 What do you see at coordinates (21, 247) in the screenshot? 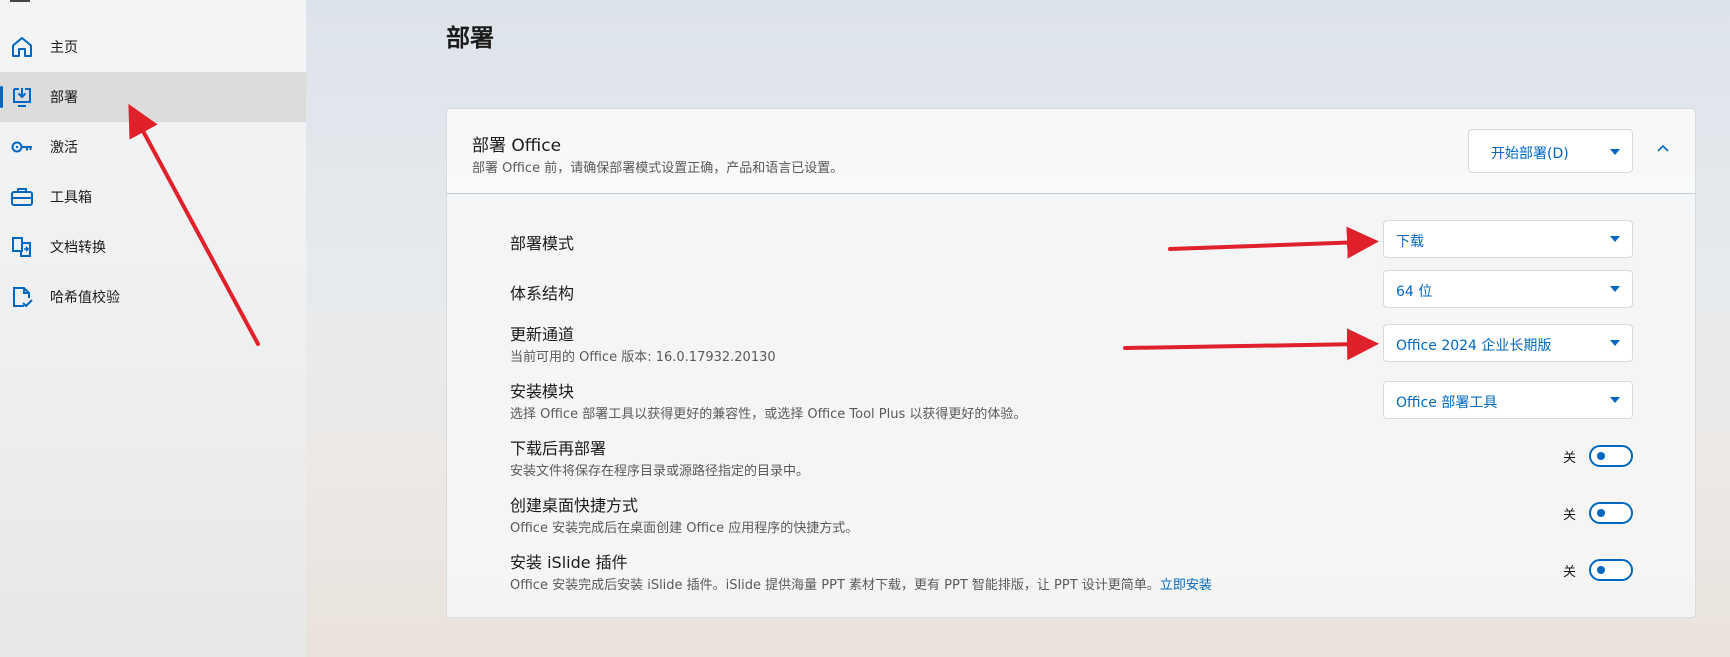
I see `document-convert-icon` at bounding box center [21, 247].